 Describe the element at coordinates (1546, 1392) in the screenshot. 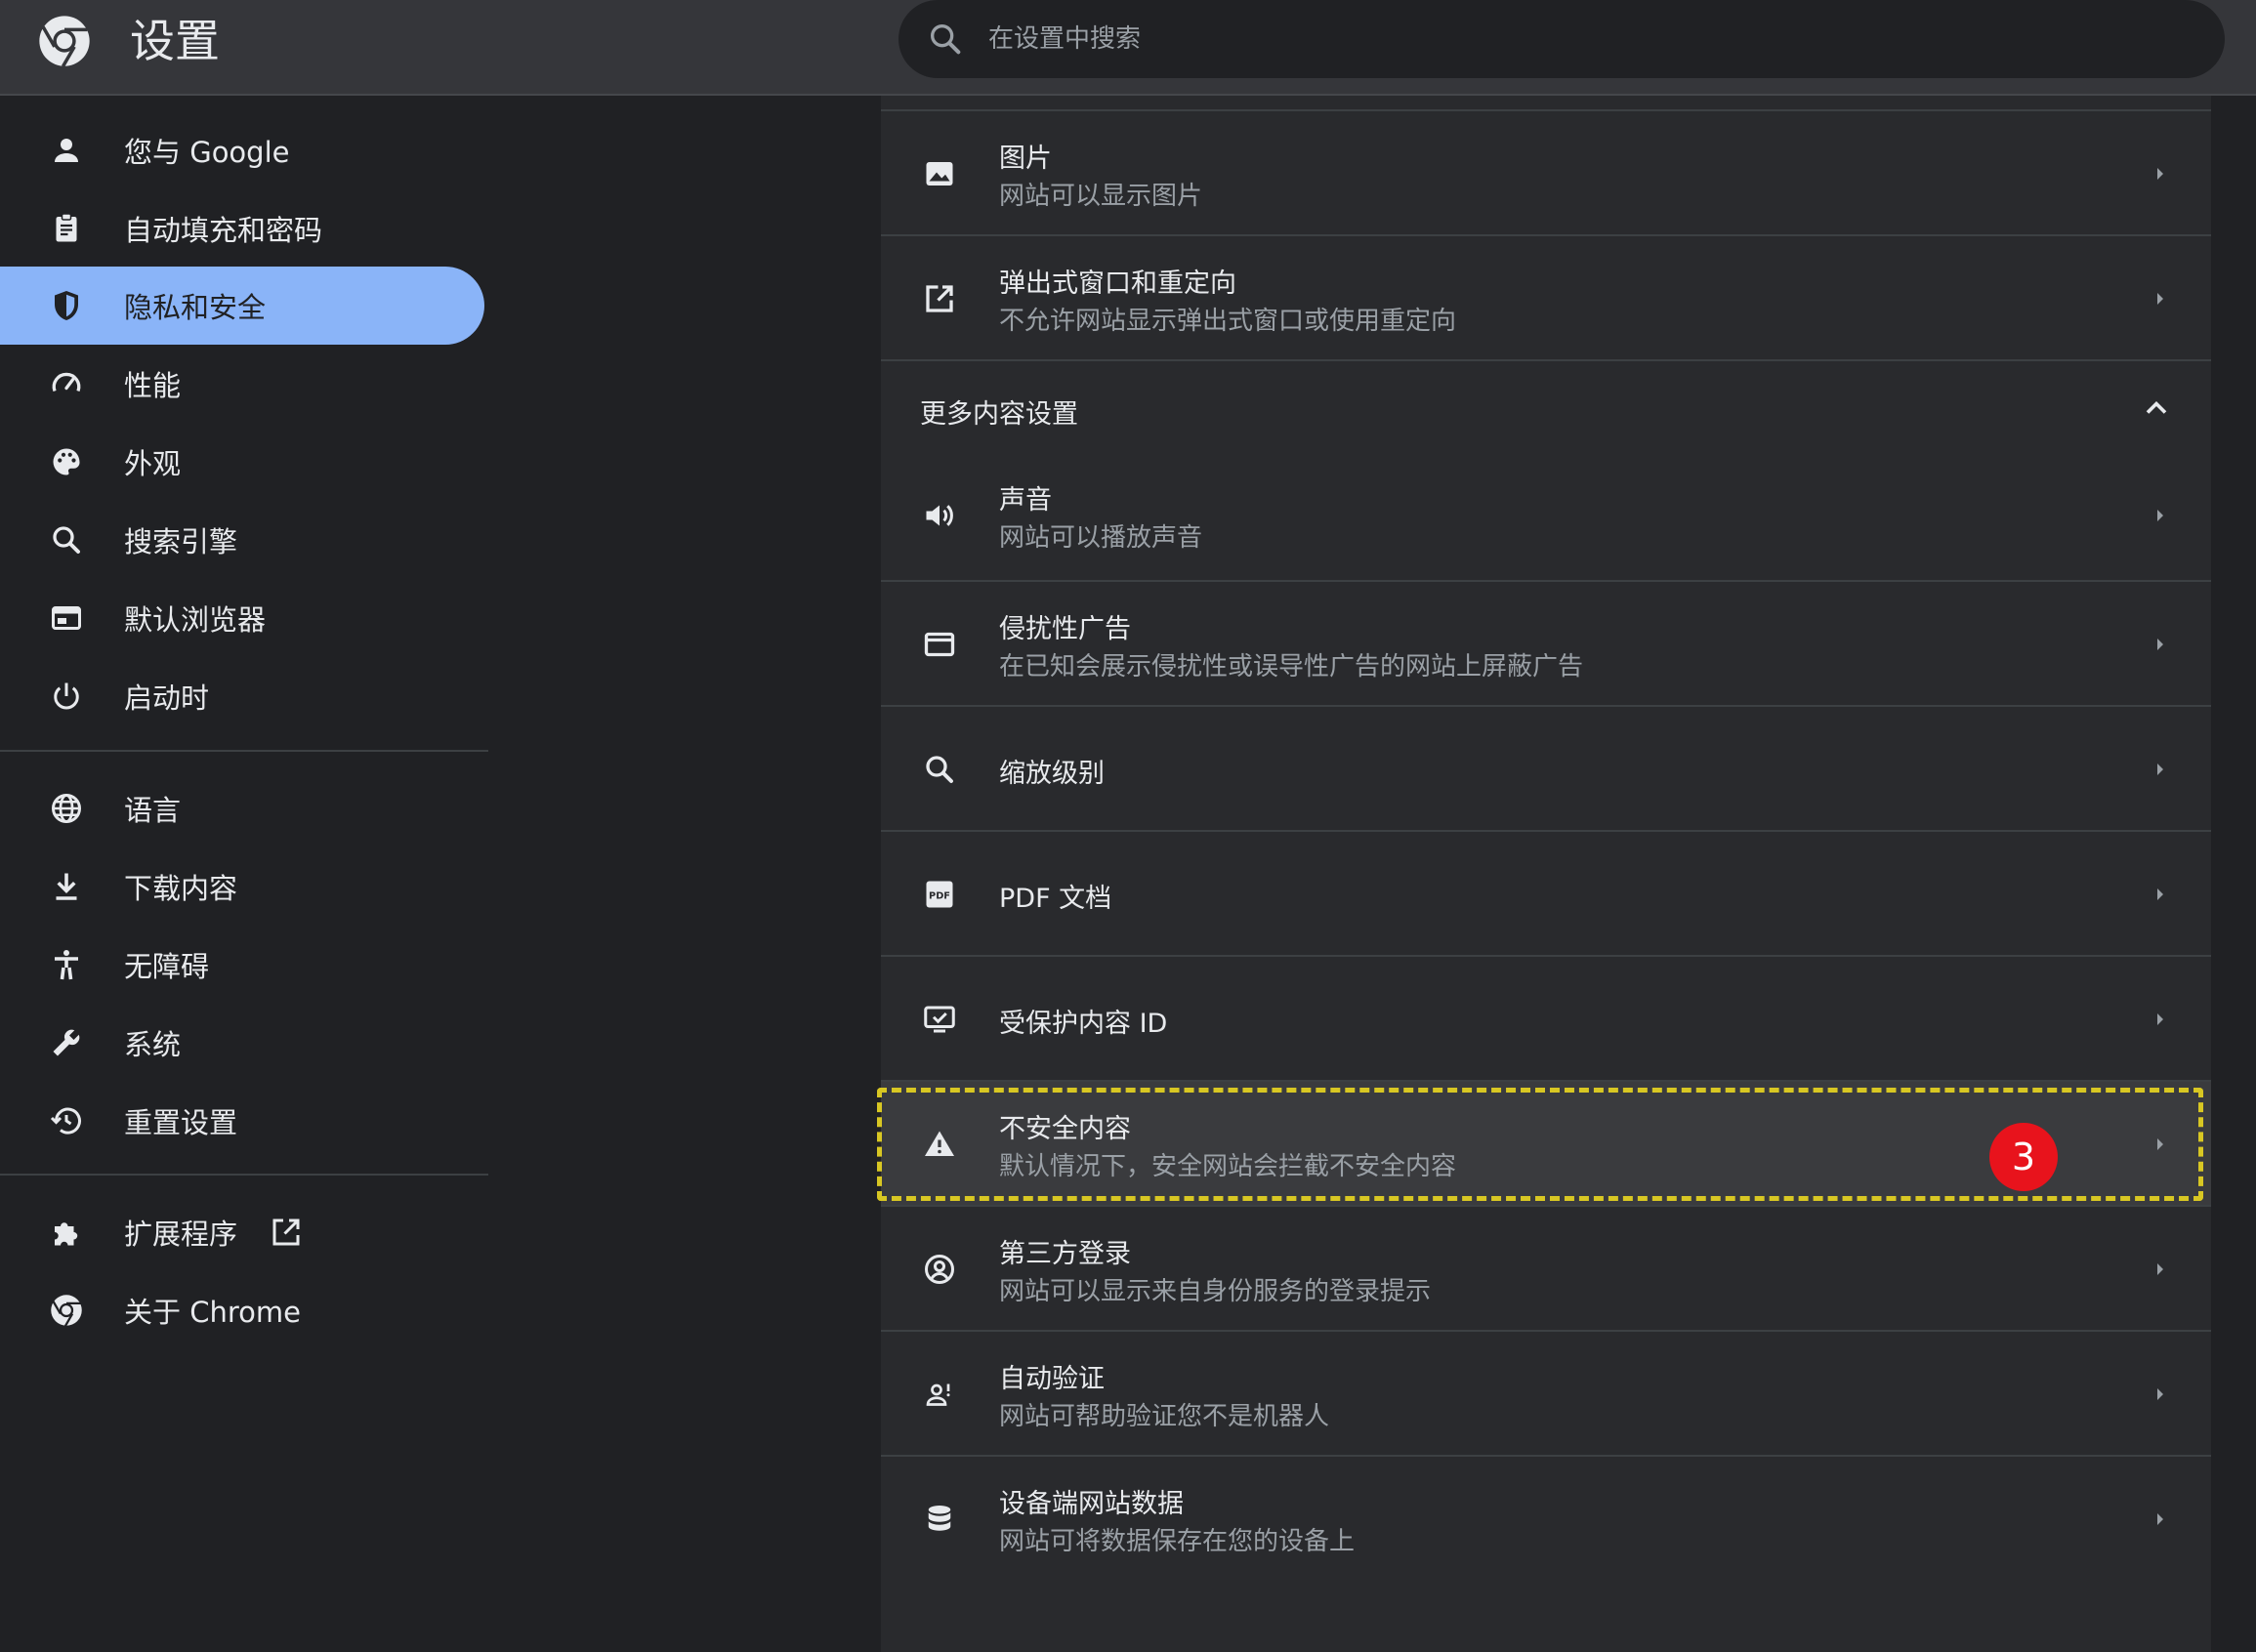

I see `setting-row-auto-verify: 自动验证 网站可帮助验证您不是机器人` at that location.